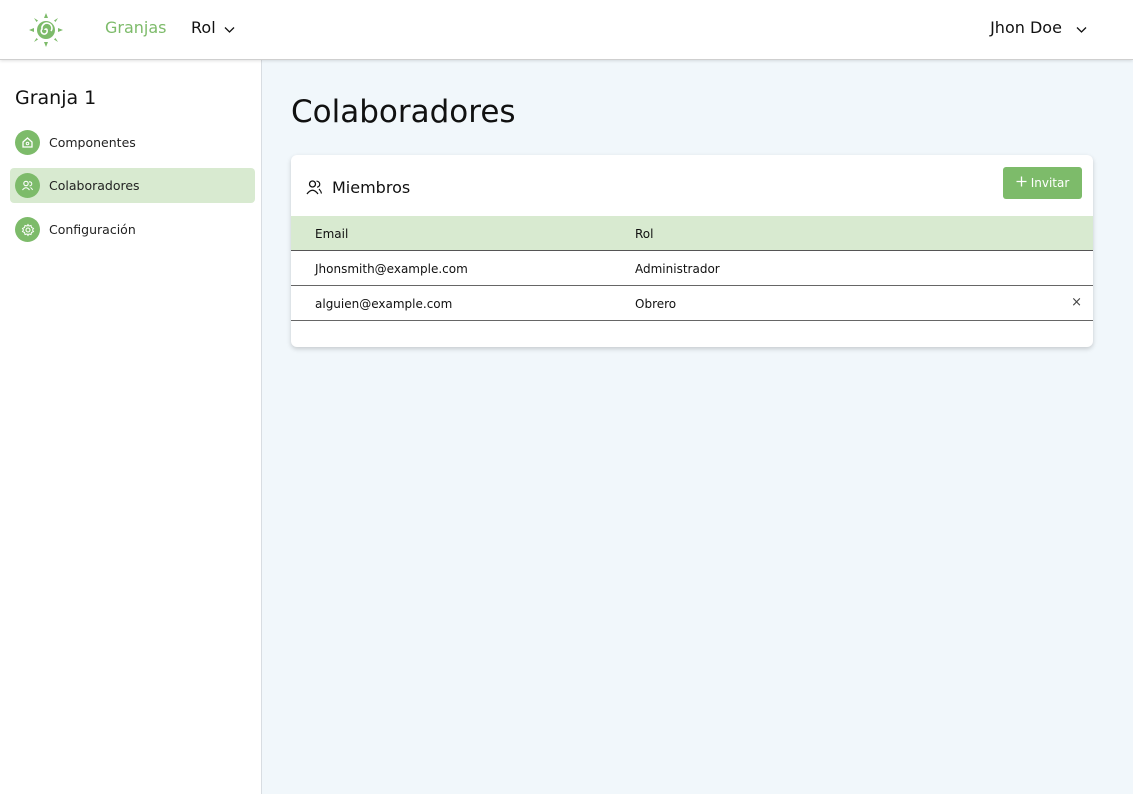  What do you see at coordinates (644, 234) in the screenshot?
I see `column-header-role: Rol` at bounding box center [644, 234].